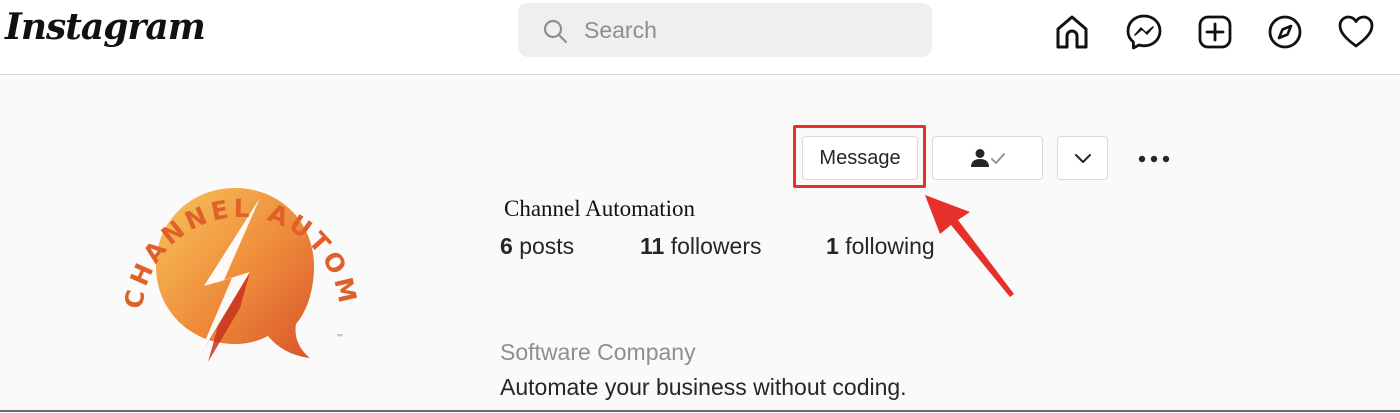 This screenshot has height=413, width=1400. Describe the element at coordinates (1285, 32) in the screenshot. I see `explore-icon` at that location.